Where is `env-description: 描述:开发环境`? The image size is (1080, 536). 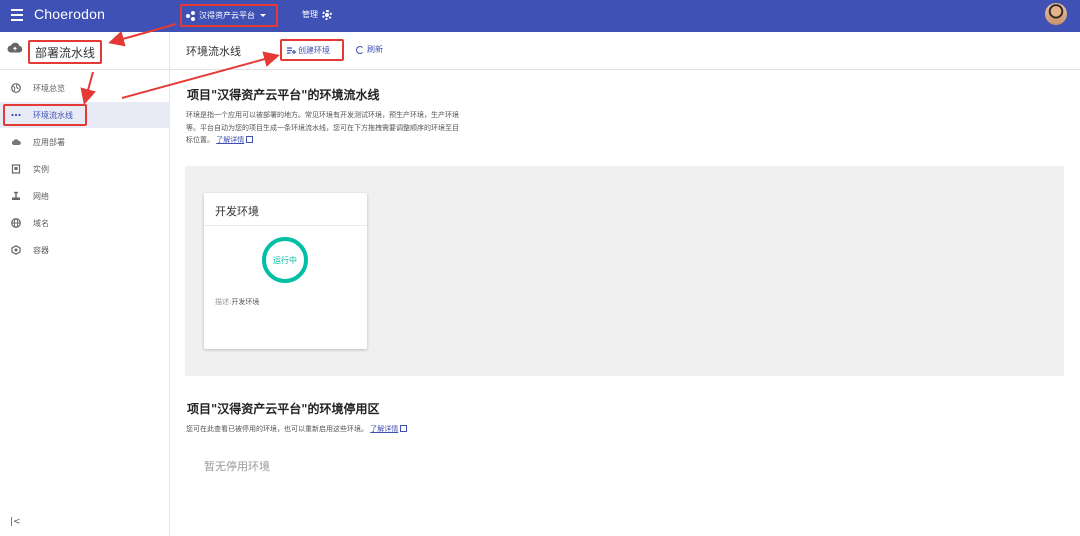
env-description: 描述:开发环境 is located at coordinates (237, 302).